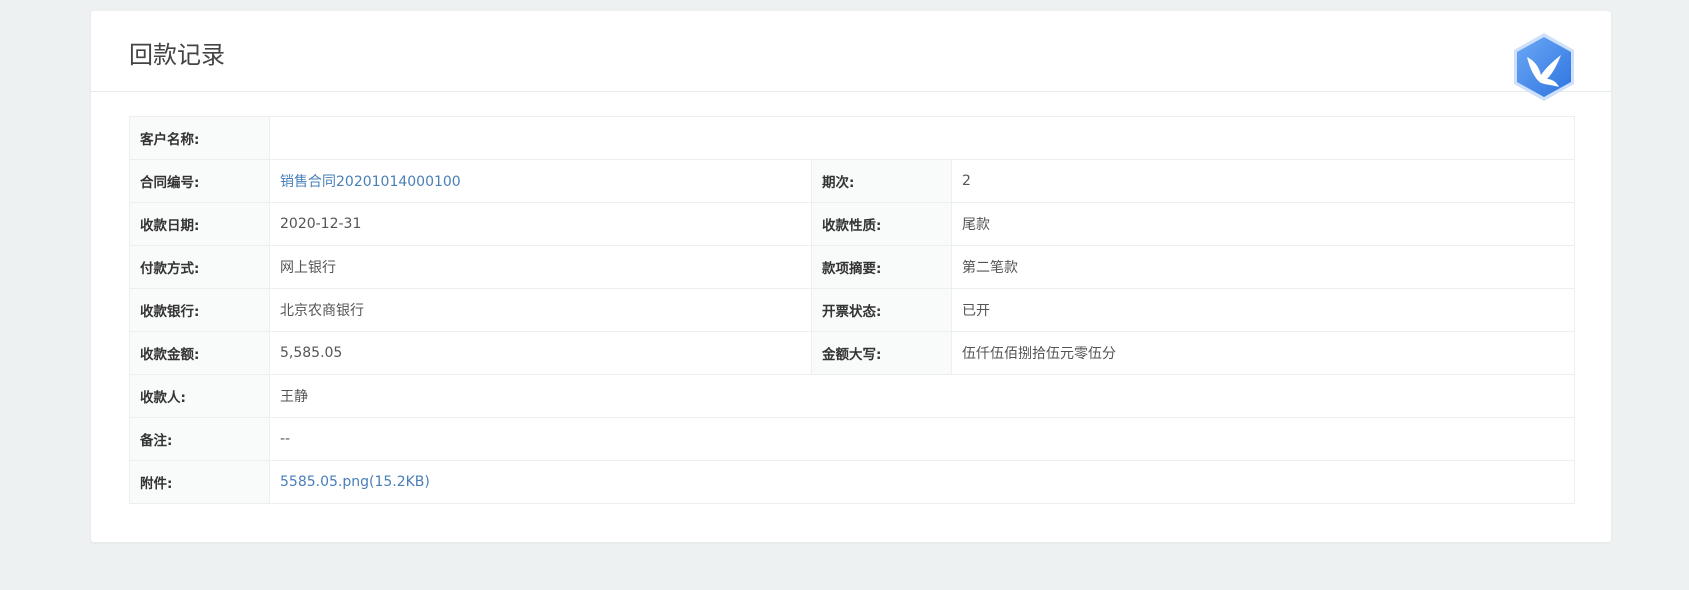 The height and width of the screenshot is (590, 1689). I want to click on bird-hexagon-icon, so click(1544, 67).